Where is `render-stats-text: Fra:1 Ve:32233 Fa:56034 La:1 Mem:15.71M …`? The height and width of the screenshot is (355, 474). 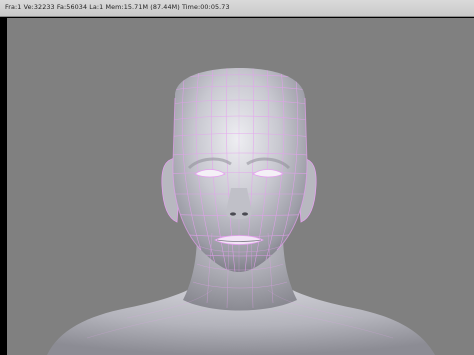
render-stats-text: Fra:1 Ve:32233 Fa:56034 La:1 Mem:15.71M … is located at coordinates (117, 7).